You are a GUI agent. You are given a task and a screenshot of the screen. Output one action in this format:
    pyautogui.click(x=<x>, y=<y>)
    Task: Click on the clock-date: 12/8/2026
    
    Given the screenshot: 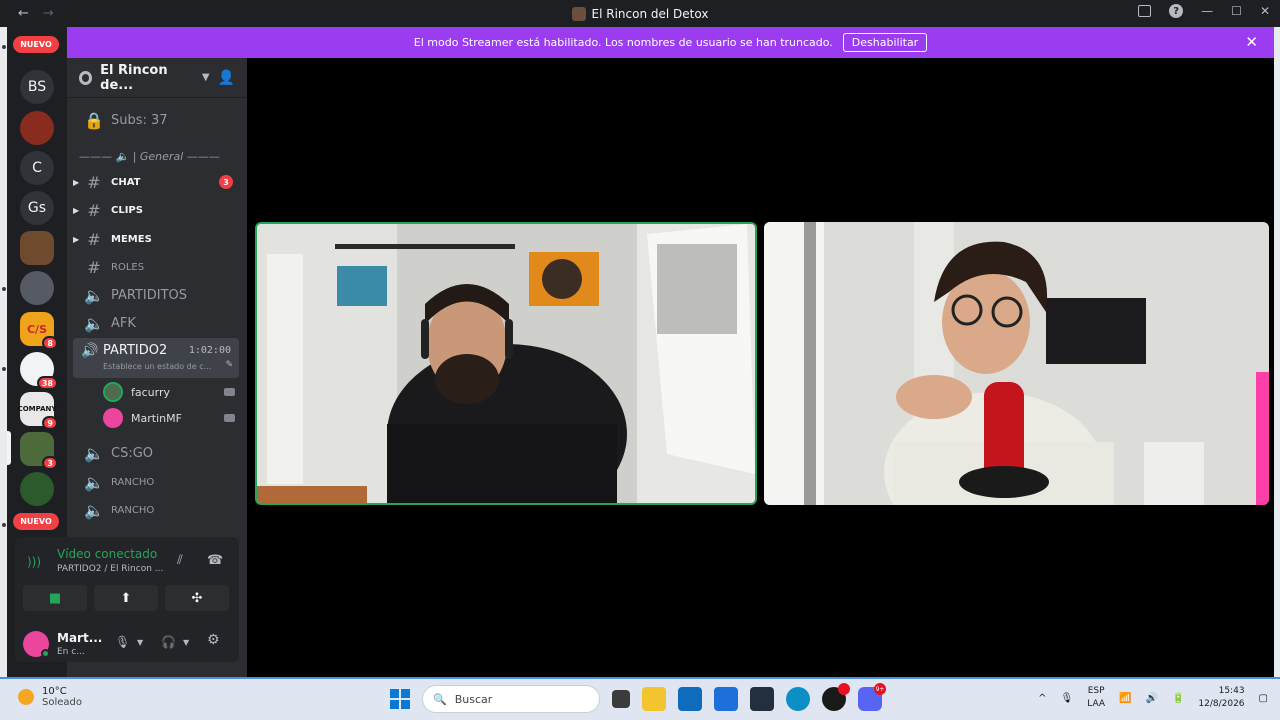 What is the action you would take?
    pyautogui.click(x=1221, y=704)
    